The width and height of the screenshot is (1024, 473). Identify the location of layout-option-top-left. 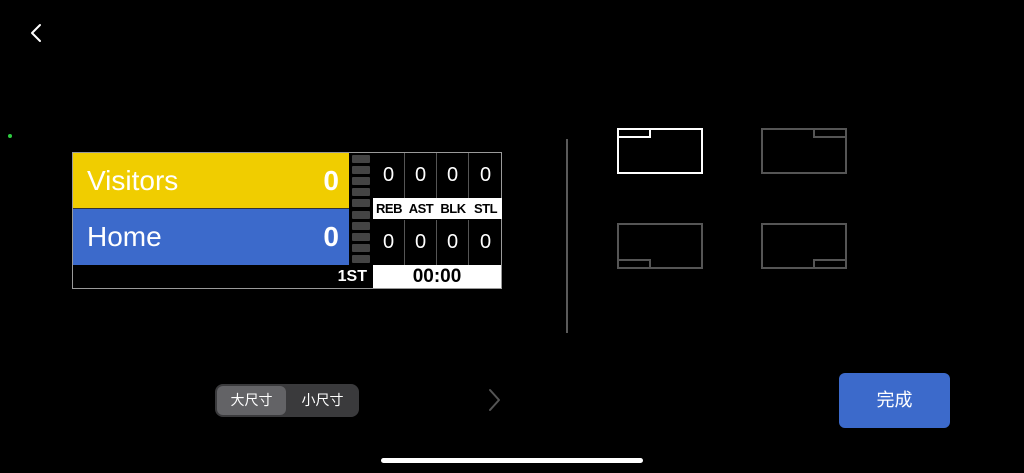
(660, 151).